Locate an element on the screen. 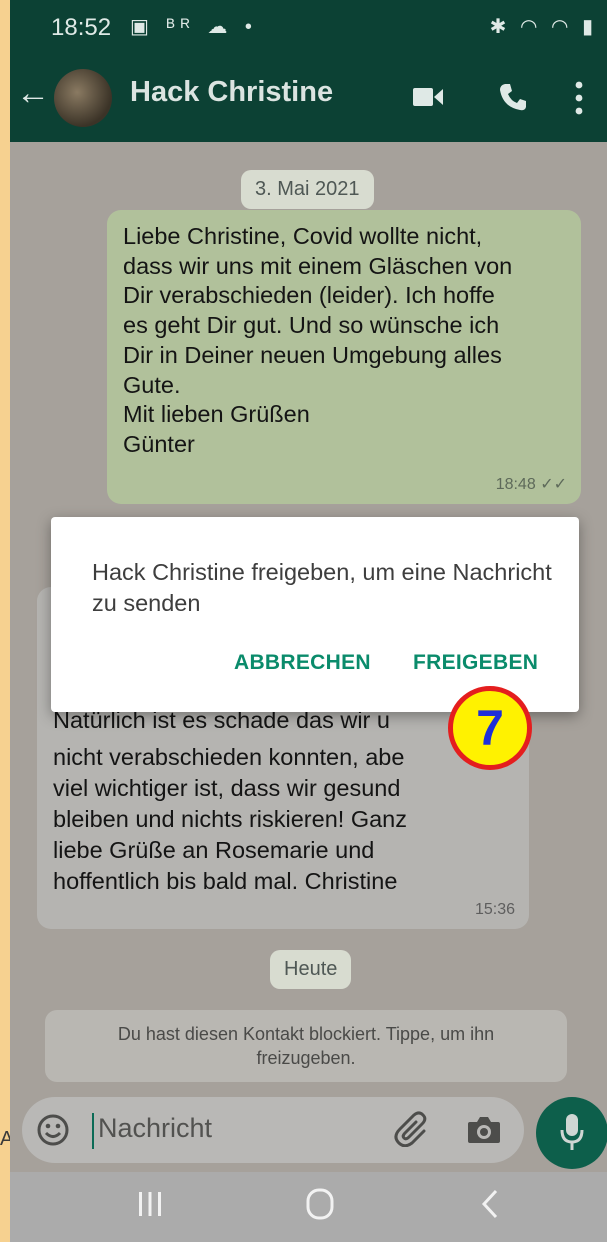 Image resolution: width=607 pixels, height=1242 pixels. mic-icon is located at coordinates (572, 1132).